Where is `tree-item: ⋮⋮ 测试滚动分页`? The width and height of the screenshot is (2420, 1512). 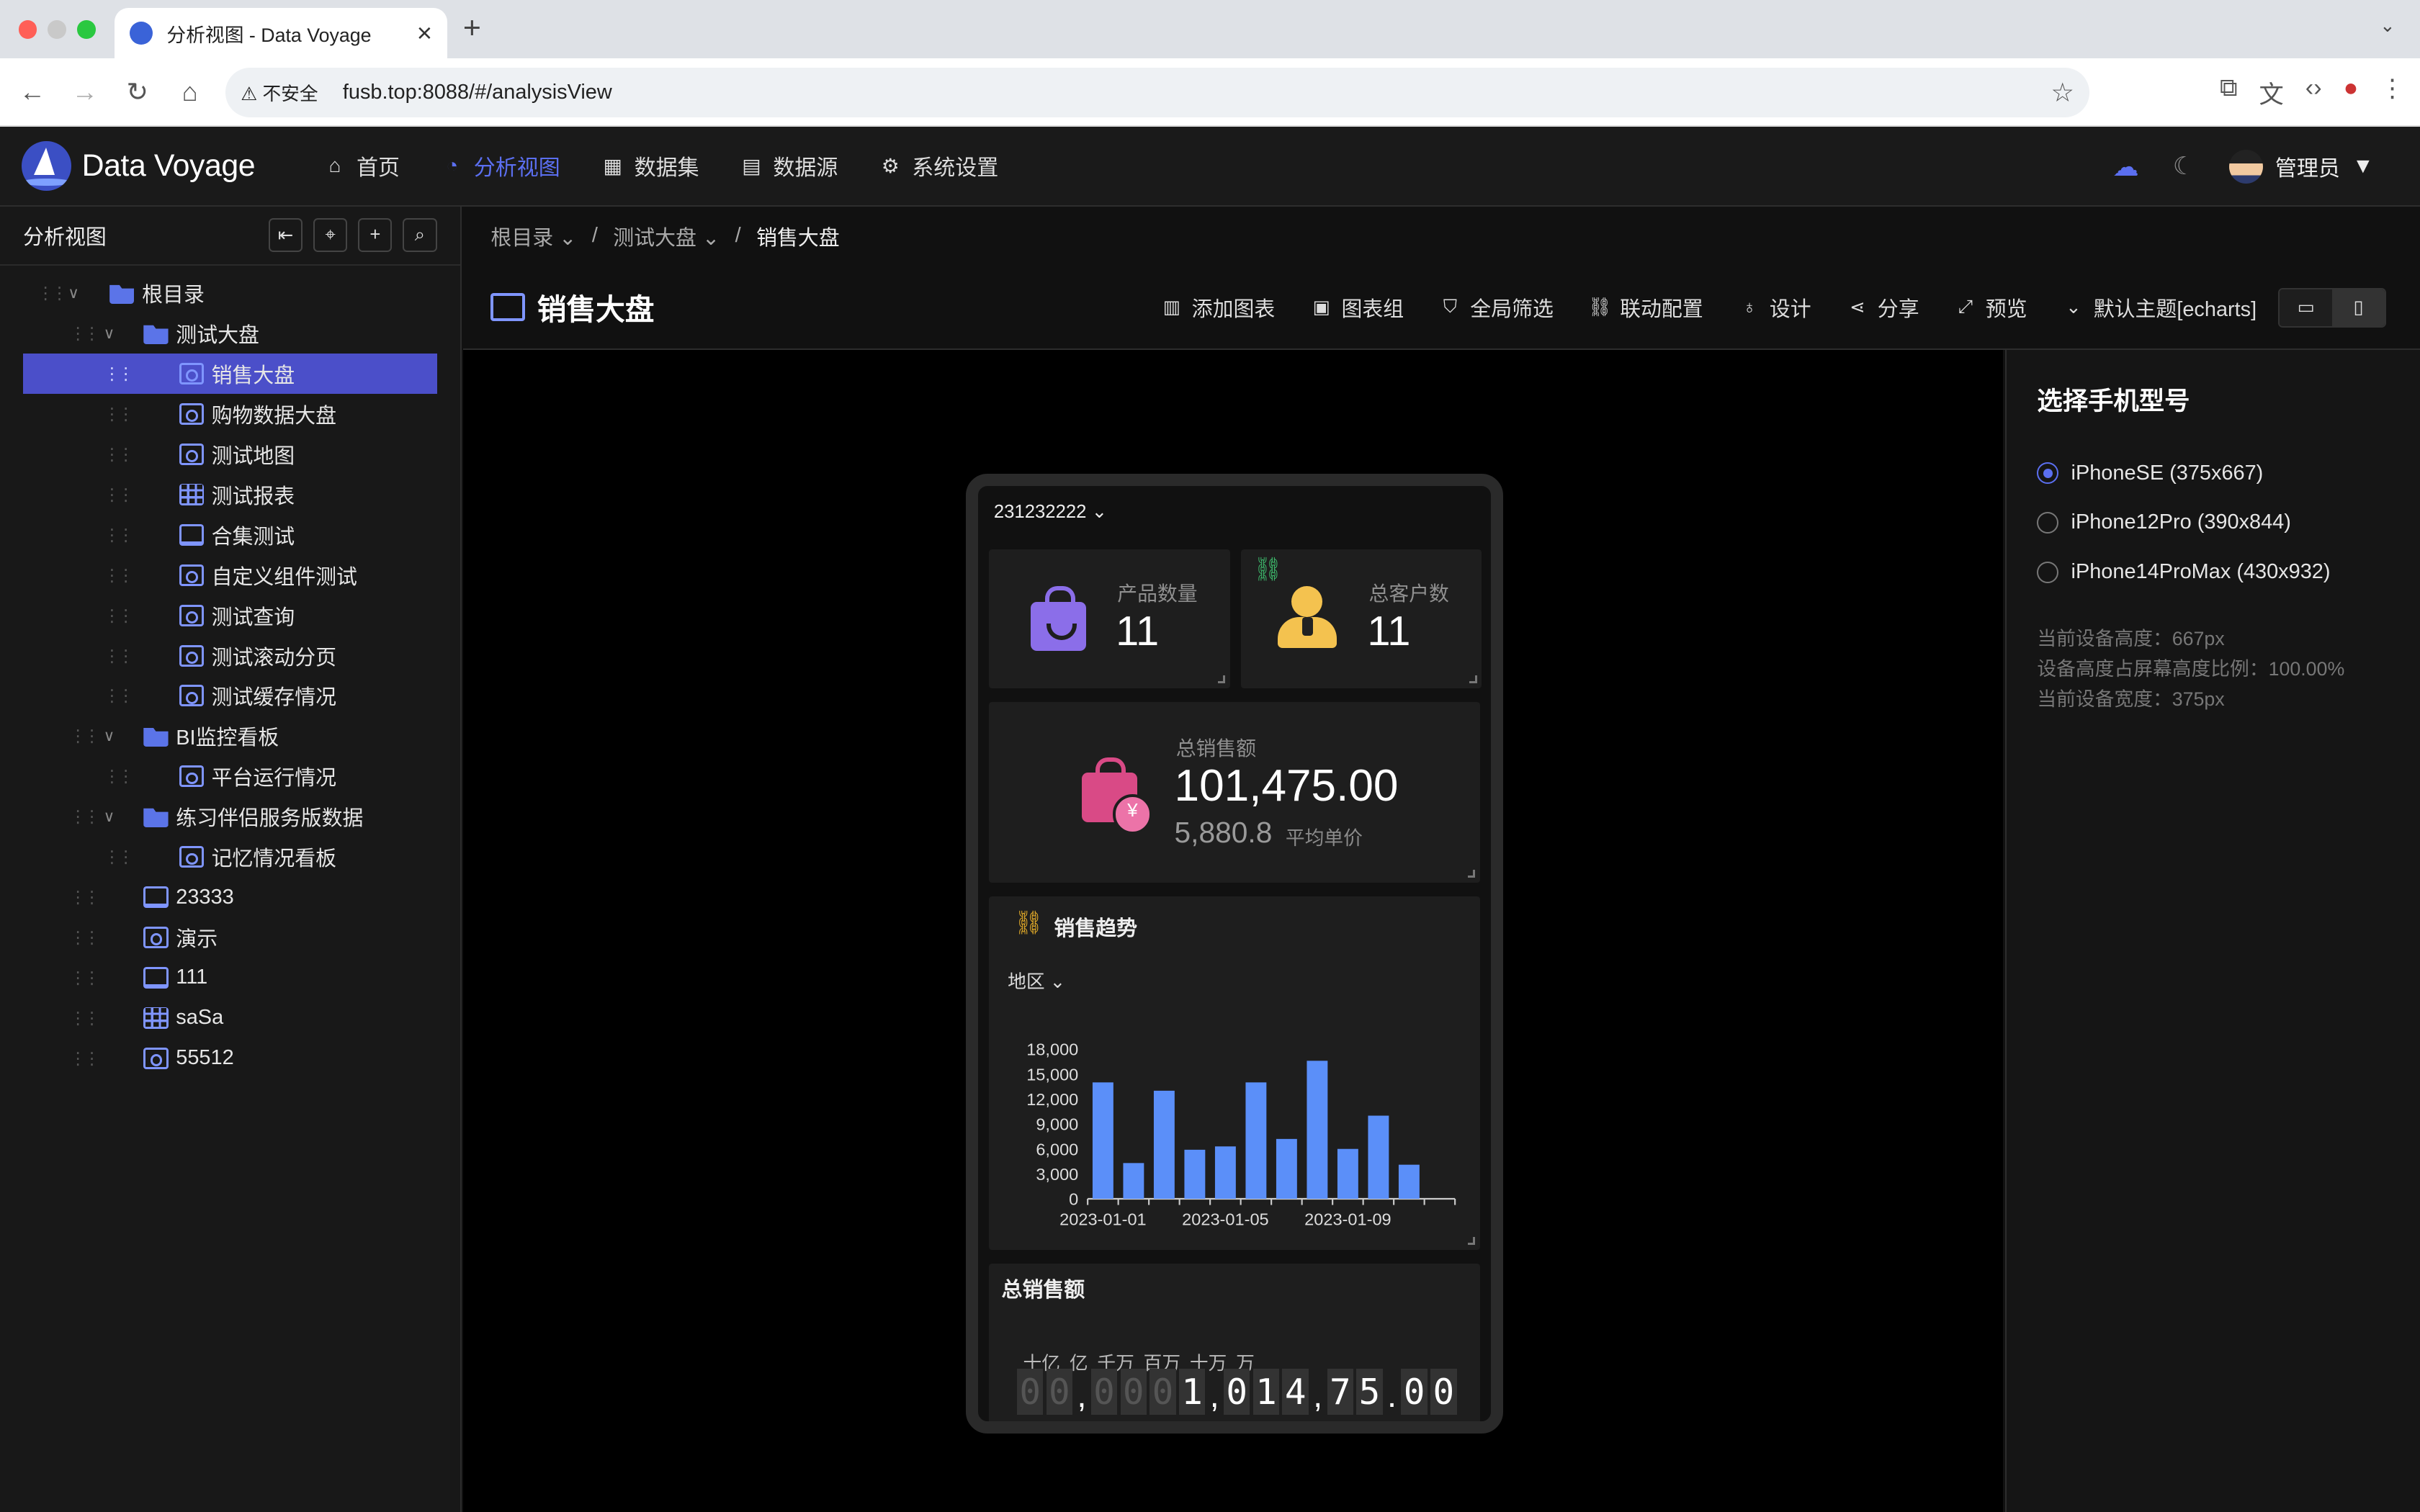 tree-item: ⋮⋮ 测试滚动分页 is located at coordinates (230, 656).